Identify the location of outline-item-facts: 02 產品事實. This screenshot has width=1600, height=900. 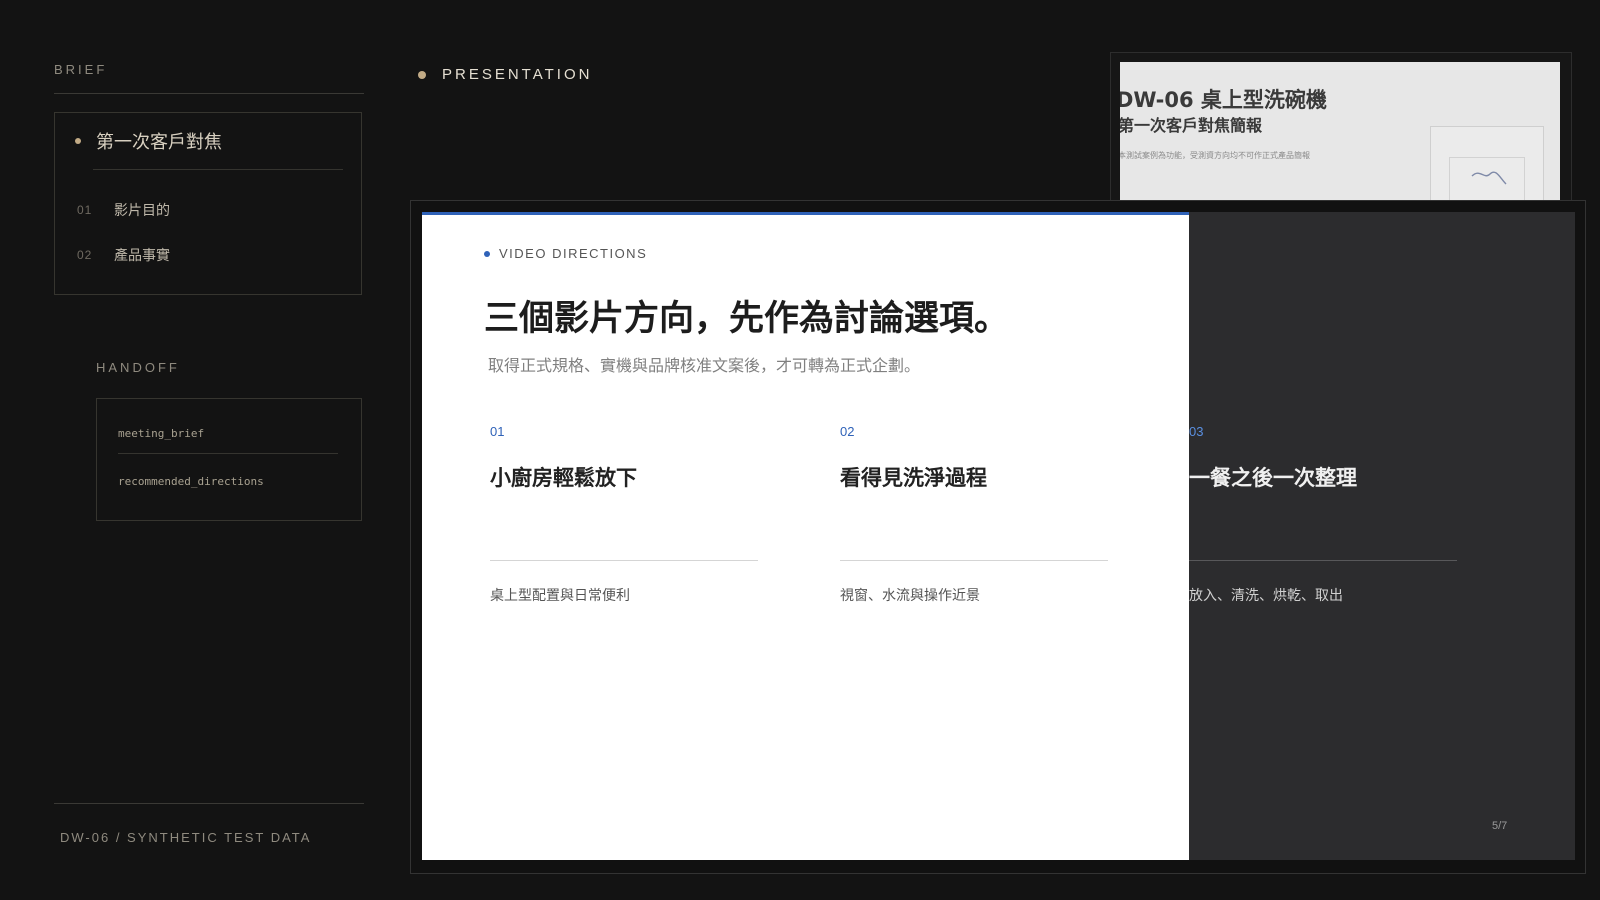
(123, 255).